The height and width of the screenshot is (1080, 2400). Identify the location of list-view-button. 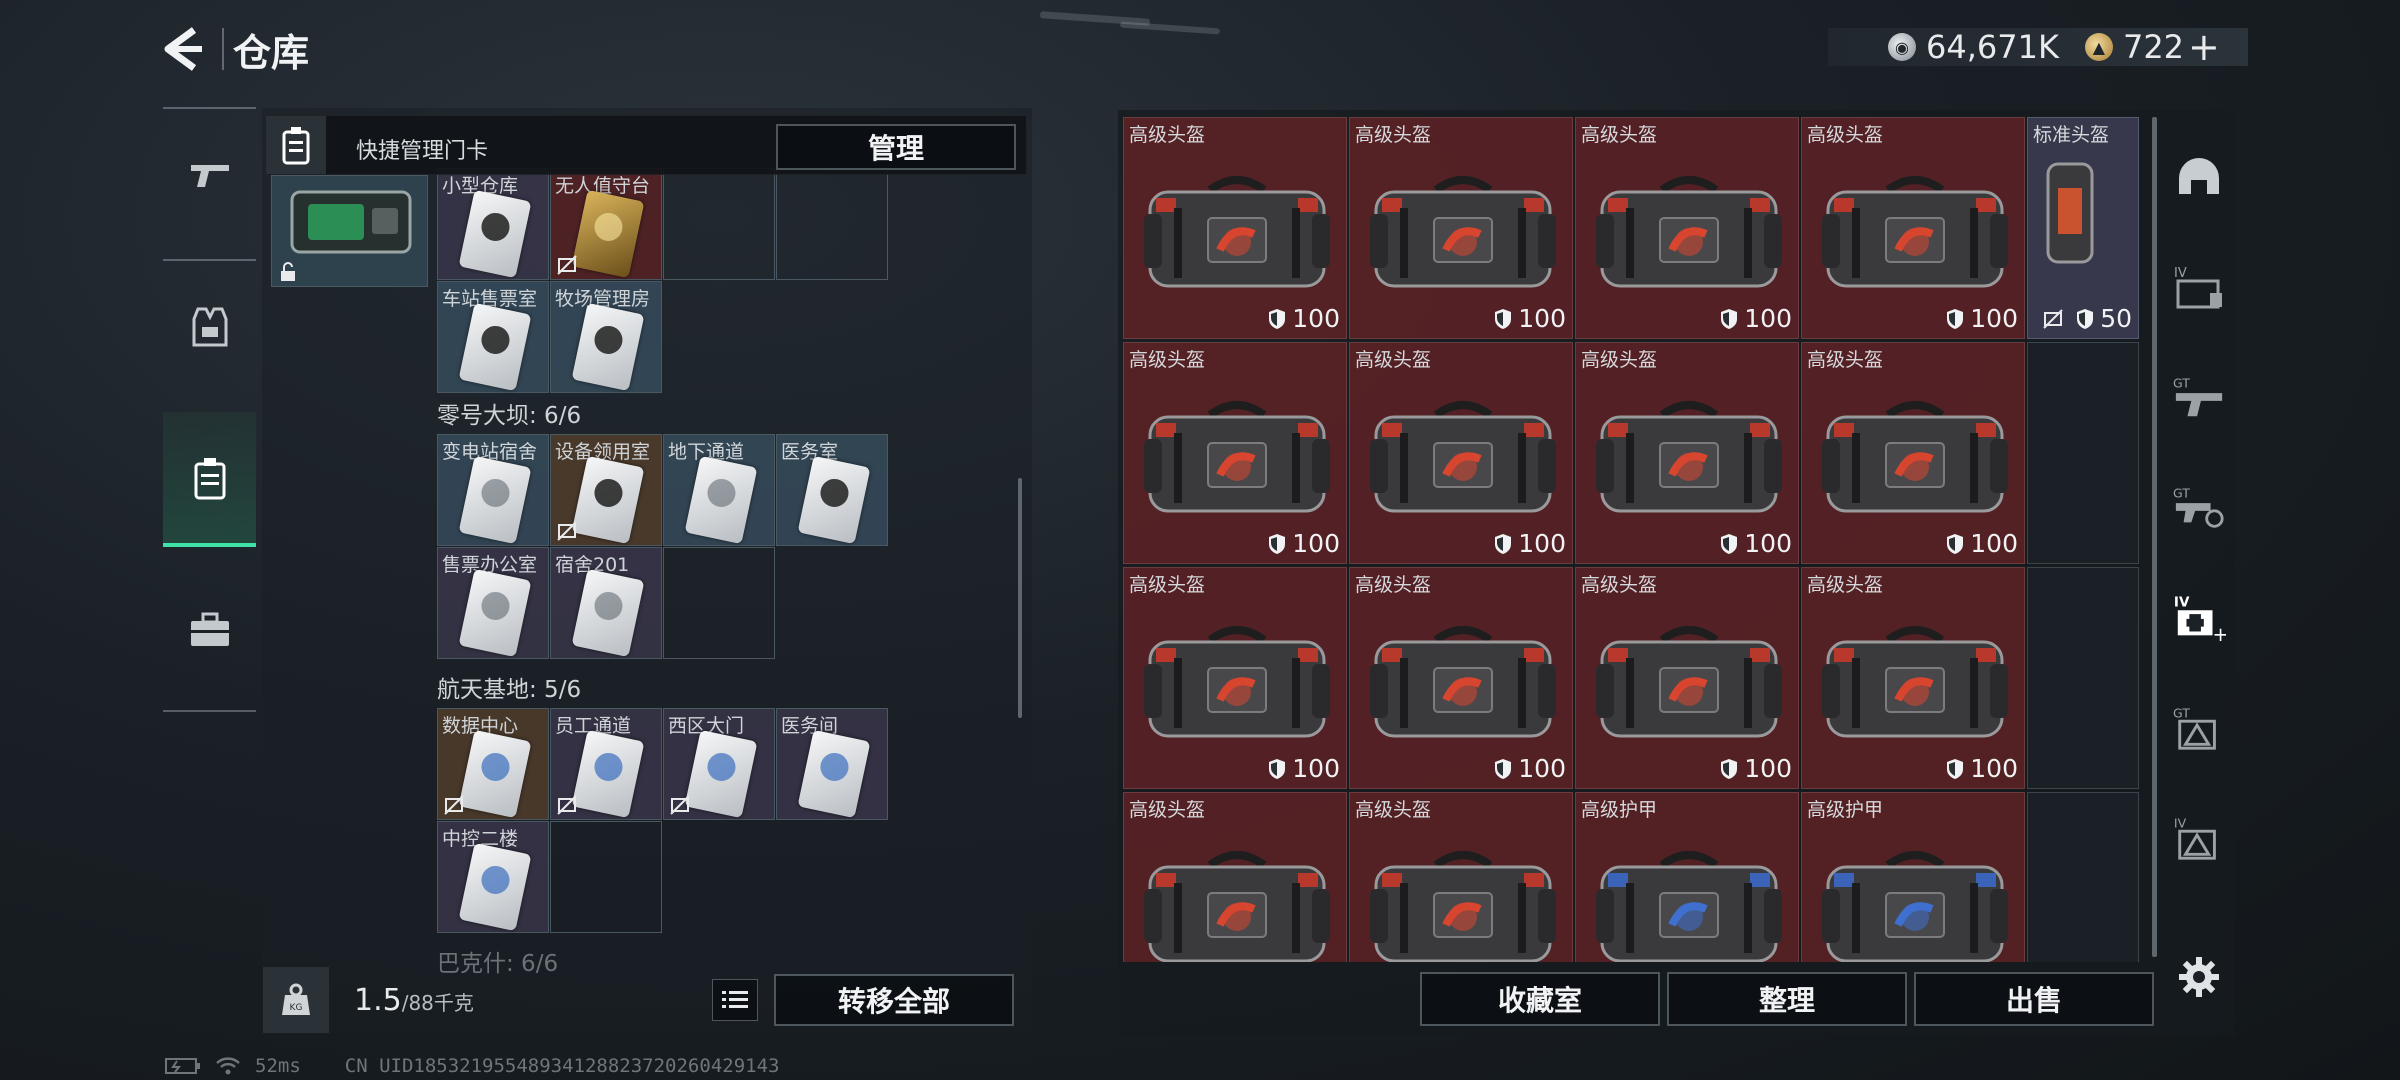
(735, 1000).